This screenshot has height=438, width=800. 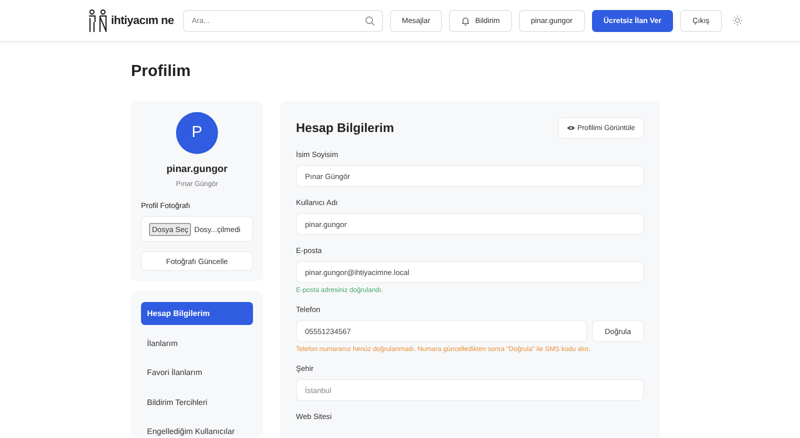 I want to click on eye-icon, so click(x=571, y=128).